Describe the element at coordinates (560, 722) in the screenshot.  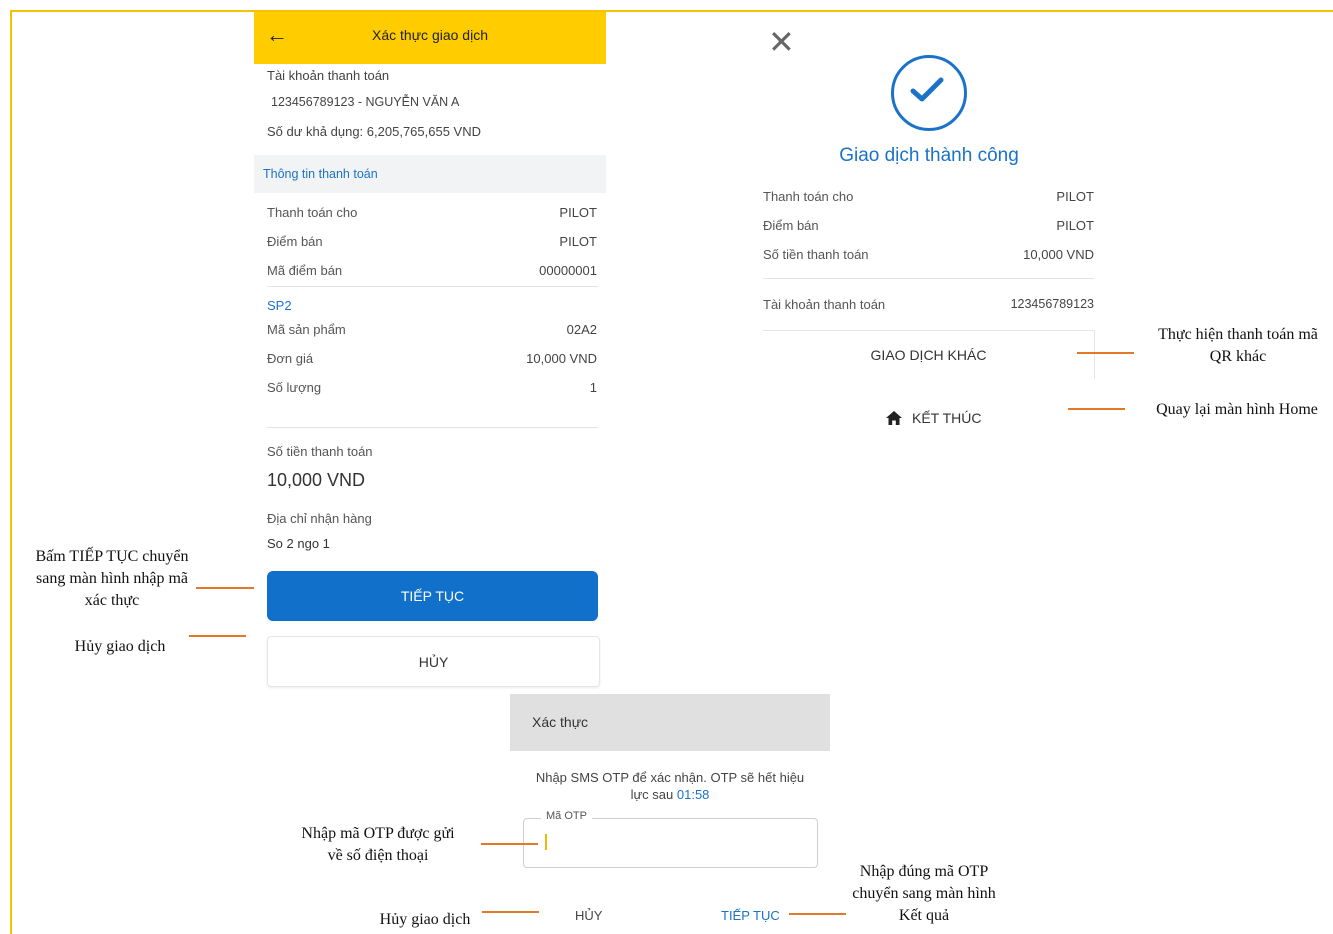
I see `otp-title: Xác thực` at that location.